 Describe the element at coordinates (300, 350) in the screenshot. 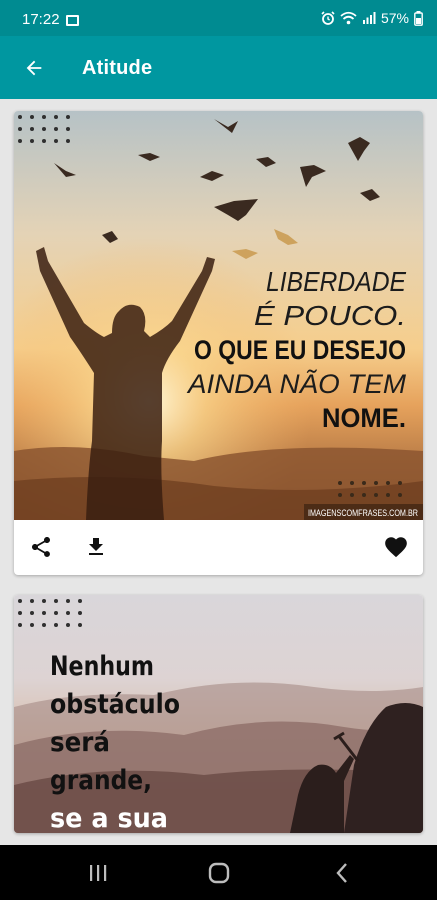

I see `quote-line-3: O QUE EU DESEJO` at that location.